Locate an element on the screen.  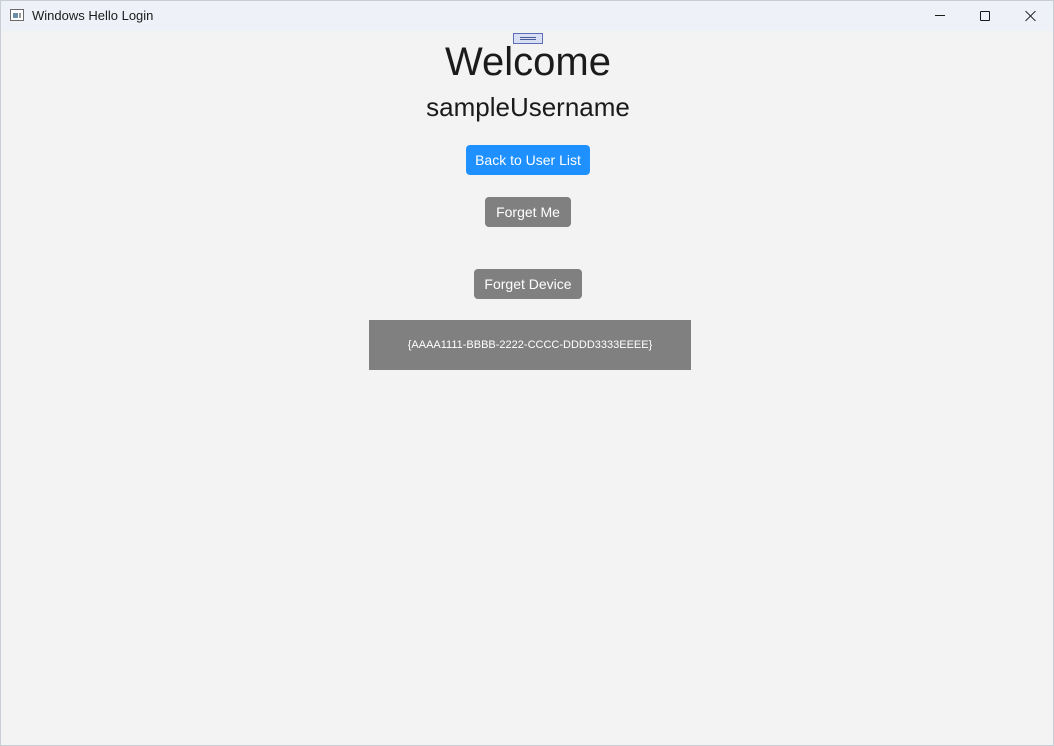
close-icon is located at coordinates (1031, 16).